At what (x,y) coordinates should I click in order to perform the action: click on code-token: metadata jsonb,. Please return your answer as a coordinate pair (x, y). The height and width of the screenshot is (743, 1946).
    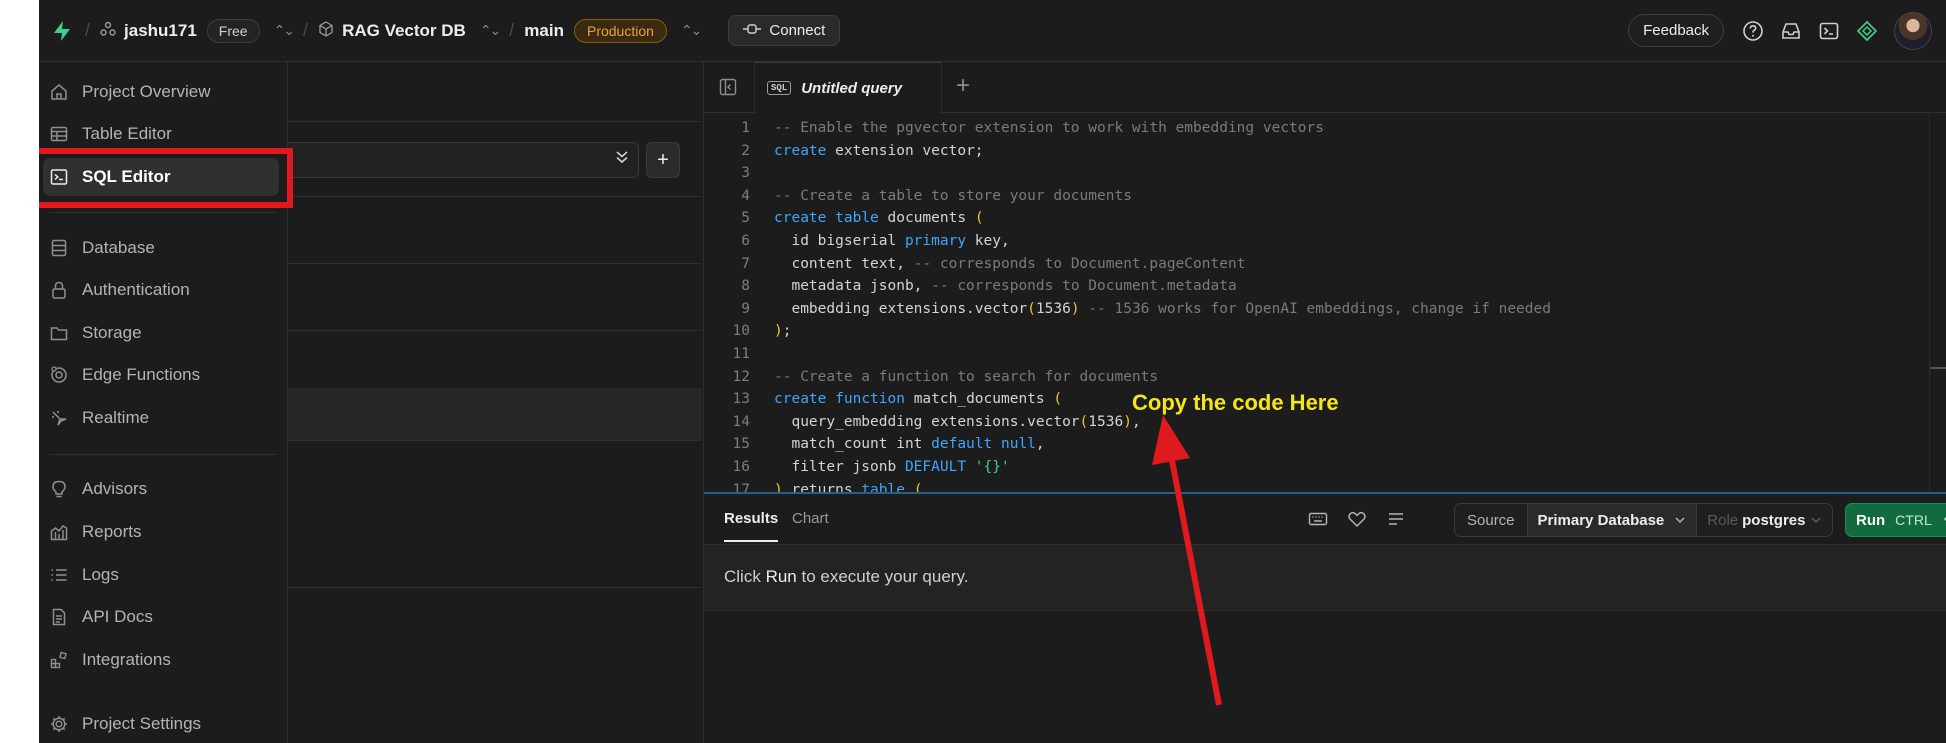
    Looking at the image, I should click on (853, 286).